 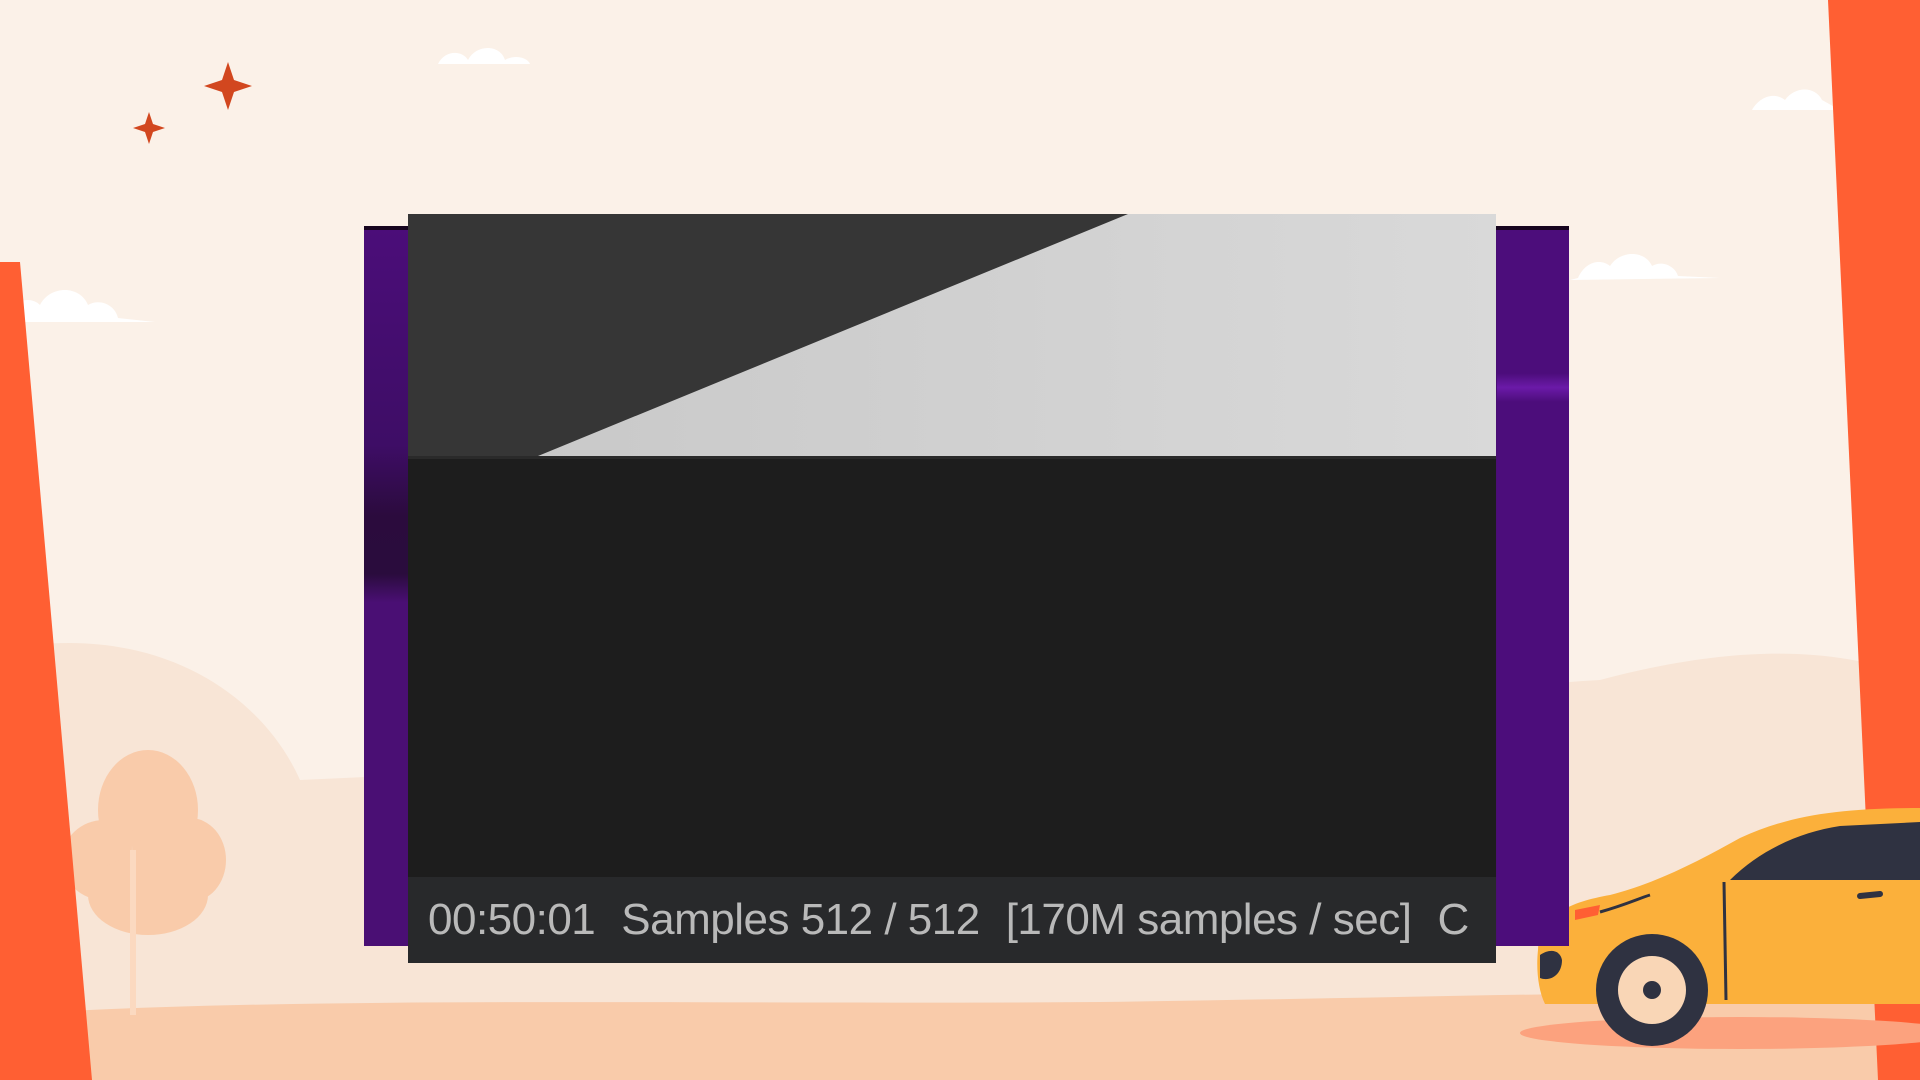 What do you see at coordinates (192, 103) in the screenshot?
I see `sparkle-icon` at bounding box center [192, 103].